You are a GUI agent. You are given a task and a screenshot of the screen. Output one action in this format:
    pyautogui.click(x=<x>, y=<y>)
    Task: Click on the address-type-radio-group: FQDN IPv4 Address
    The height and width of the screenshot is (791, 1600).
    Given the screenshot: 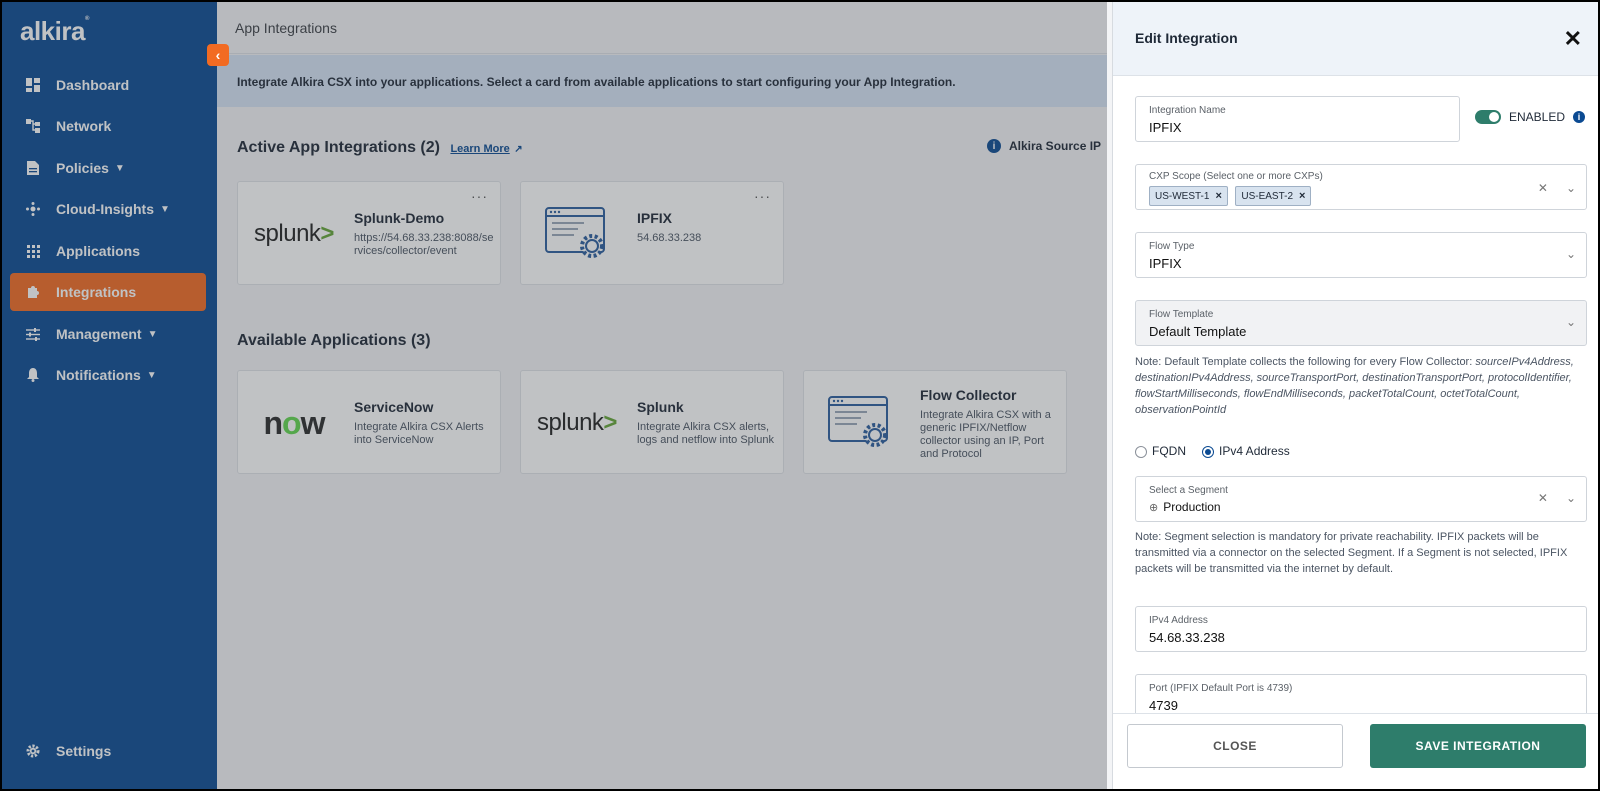 What is the action you would take?
    pyautogui.click(x=1212, y=451)
    